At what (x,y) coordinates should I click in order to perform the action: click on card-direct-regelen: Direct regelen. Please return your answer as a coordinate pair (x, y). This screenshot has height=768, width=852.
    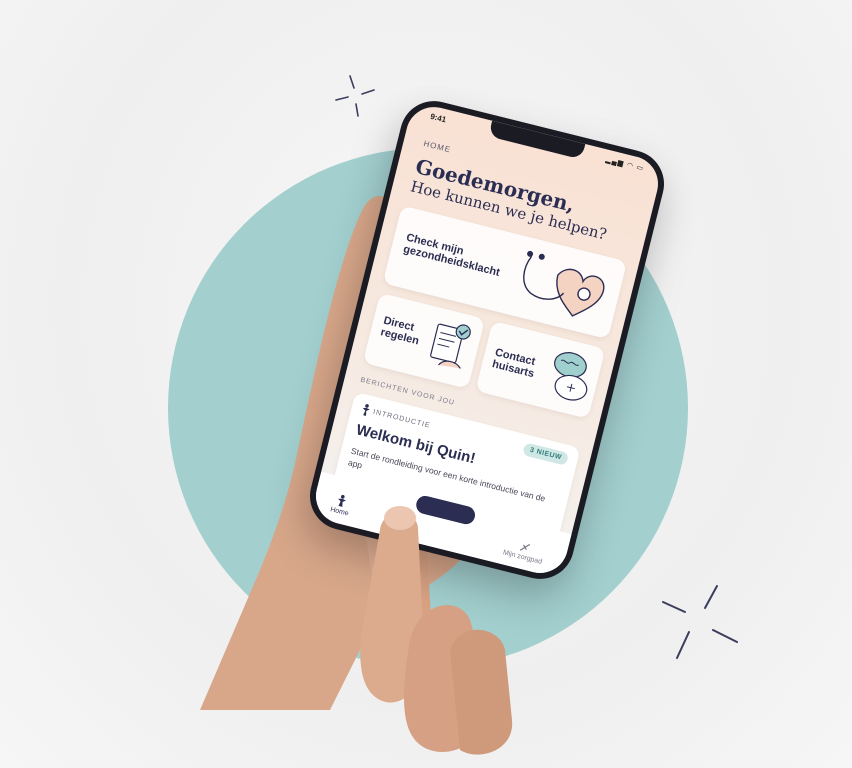
    Looking at the image, I should click on (424, 340).